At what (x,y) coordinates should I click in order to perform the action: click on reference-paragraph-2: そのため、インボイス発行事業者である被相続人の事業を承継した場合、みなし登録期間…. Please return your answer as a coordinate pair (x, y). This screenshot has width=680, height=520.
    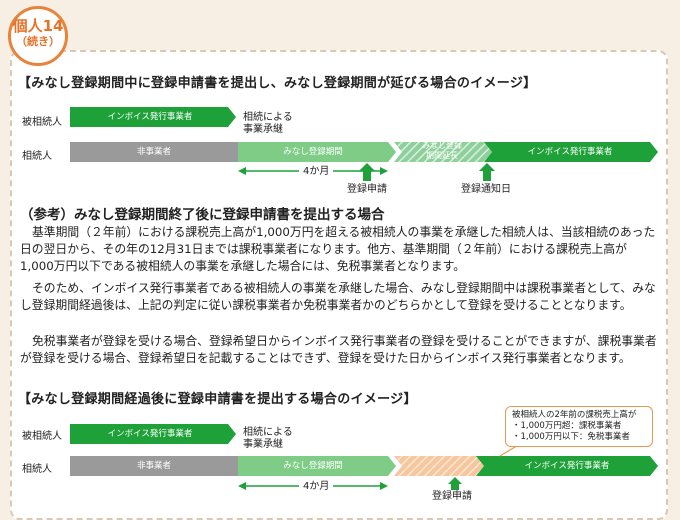
    Looking at the image, I should click on (338, 296).